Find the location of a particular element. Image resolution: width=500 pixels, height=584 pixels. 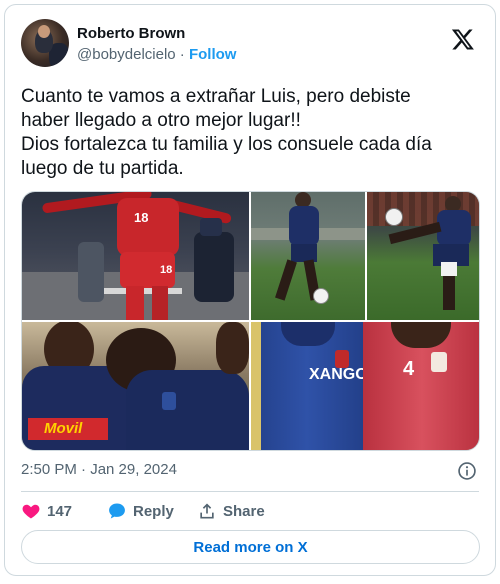

reply-label: Reply is located at coordinates (153, 511).